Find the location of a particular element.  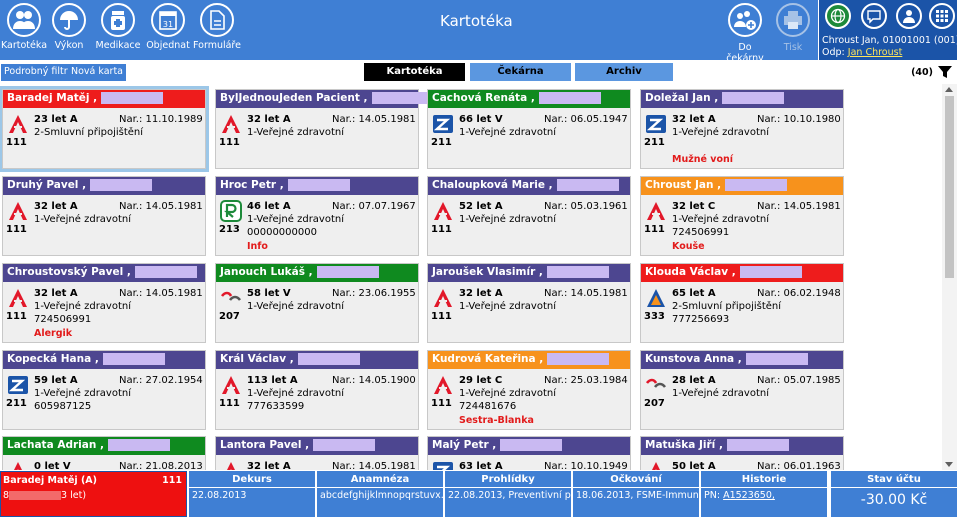

dekurs-value: 22.08.2013 is located at coordinates (219, 495).